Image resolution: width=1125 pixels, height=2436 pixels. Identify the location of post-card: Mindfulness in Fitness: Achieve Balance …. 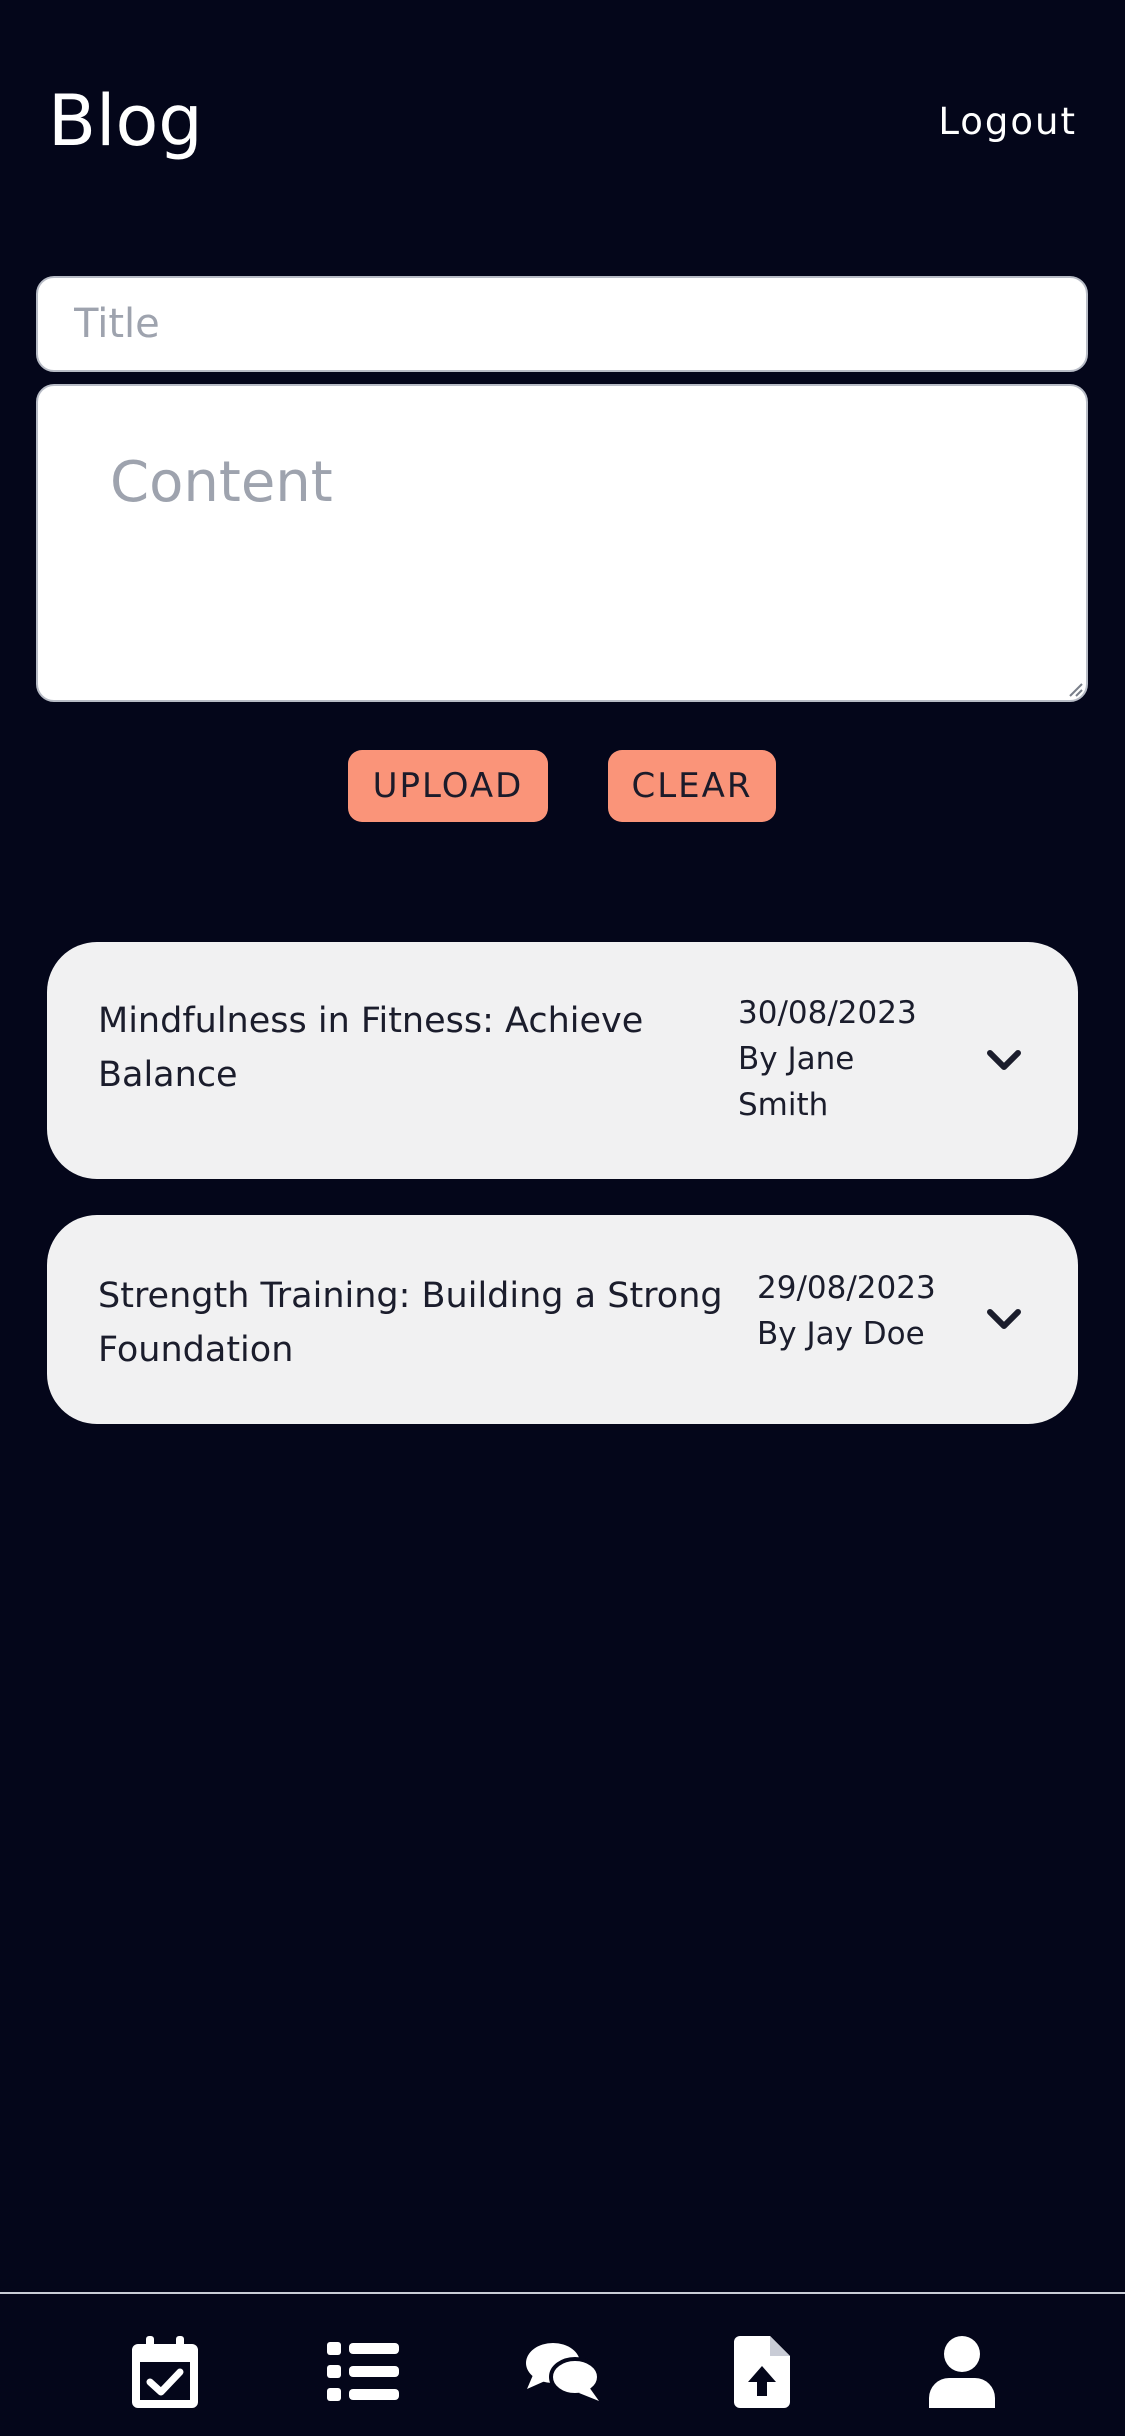
(562, 1060).